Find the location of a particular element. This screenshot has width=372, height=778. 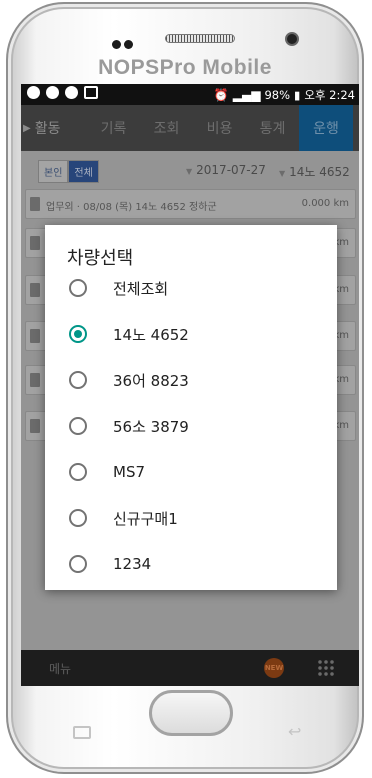

option-label: MS7 is located at coordinates (129, 472).